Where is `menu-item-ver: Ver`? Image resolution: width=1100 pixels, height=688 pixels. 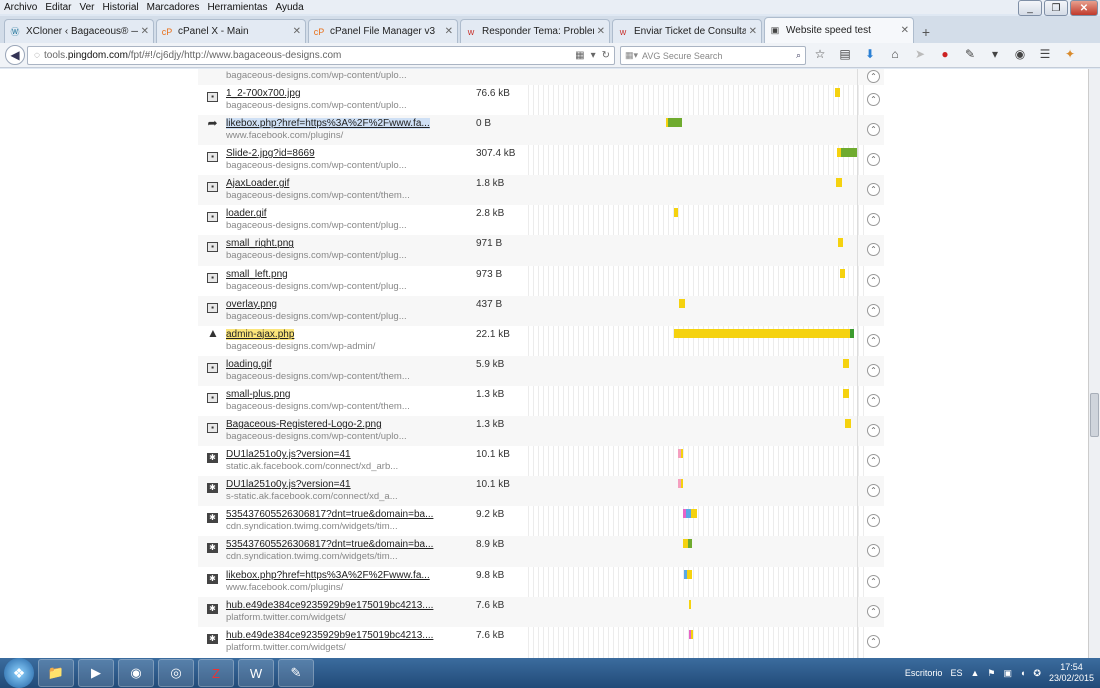
menu-item-ver: Ver is located at coordinates (86, 7).